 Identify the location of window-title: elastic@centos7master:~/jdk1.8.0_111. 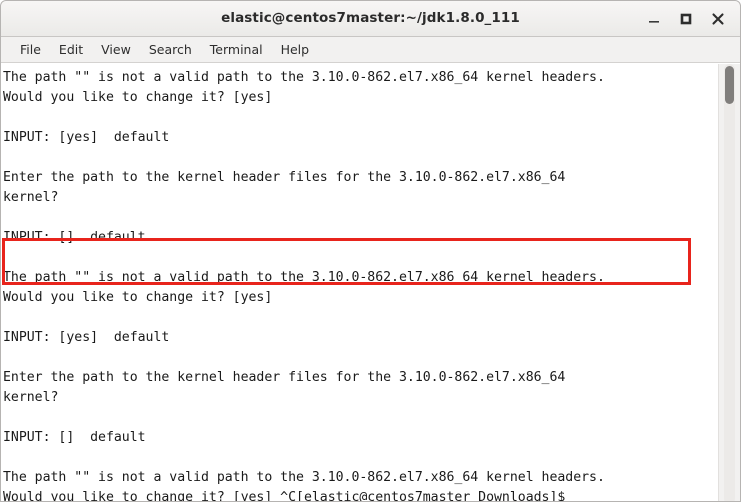
(370, 18).